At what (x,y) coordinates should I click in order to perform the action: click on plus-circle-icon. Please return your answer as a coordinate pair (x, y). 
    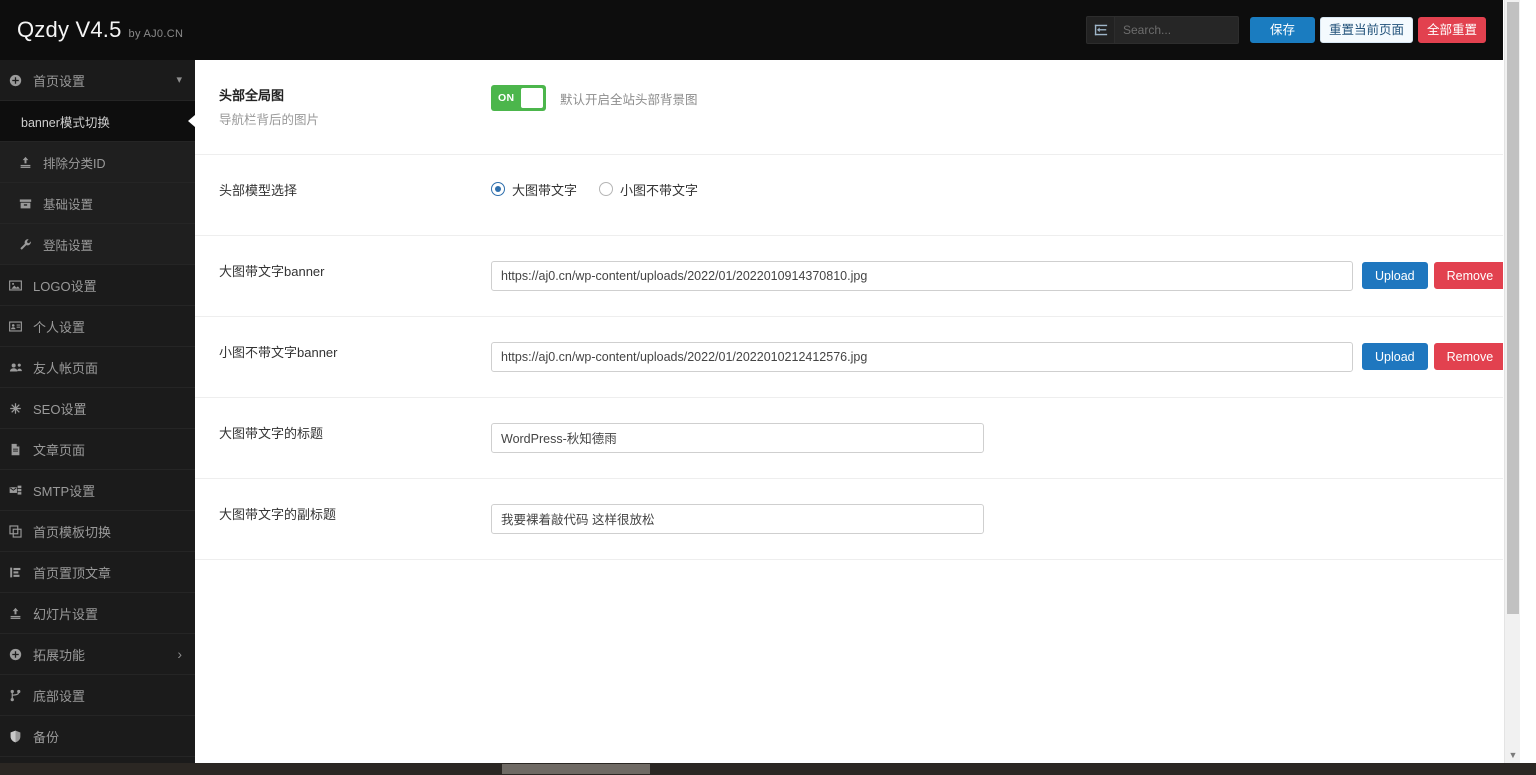
    Looking at the image, I should click on (20, 80).